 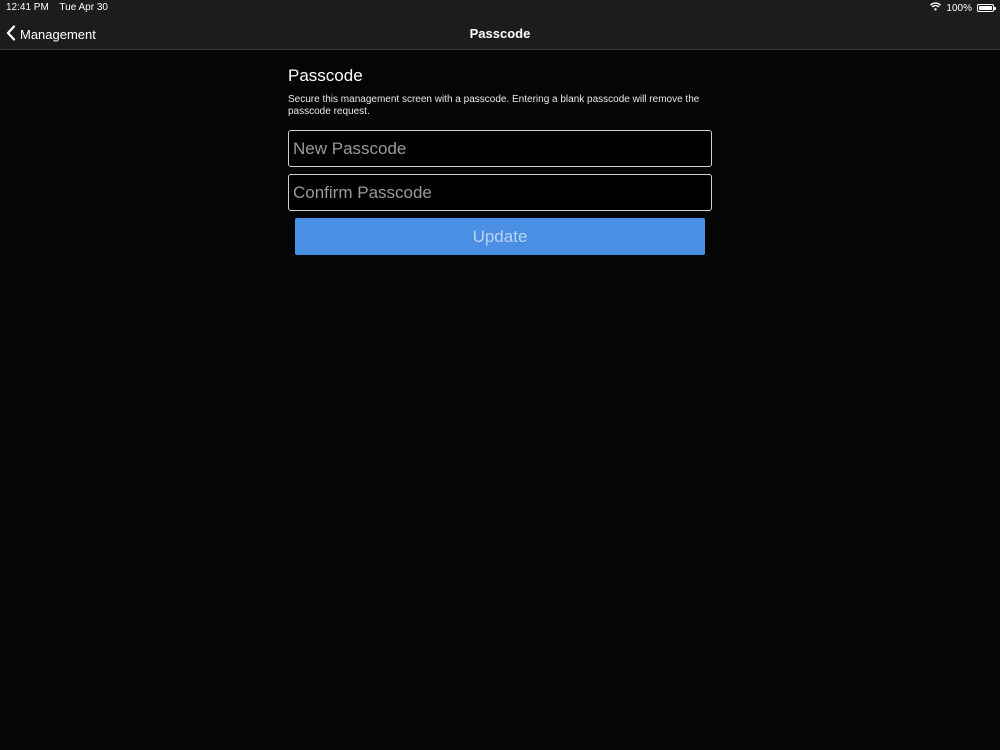 I want to click on status-time: 12:41 PM, so click(x=27, y=7).